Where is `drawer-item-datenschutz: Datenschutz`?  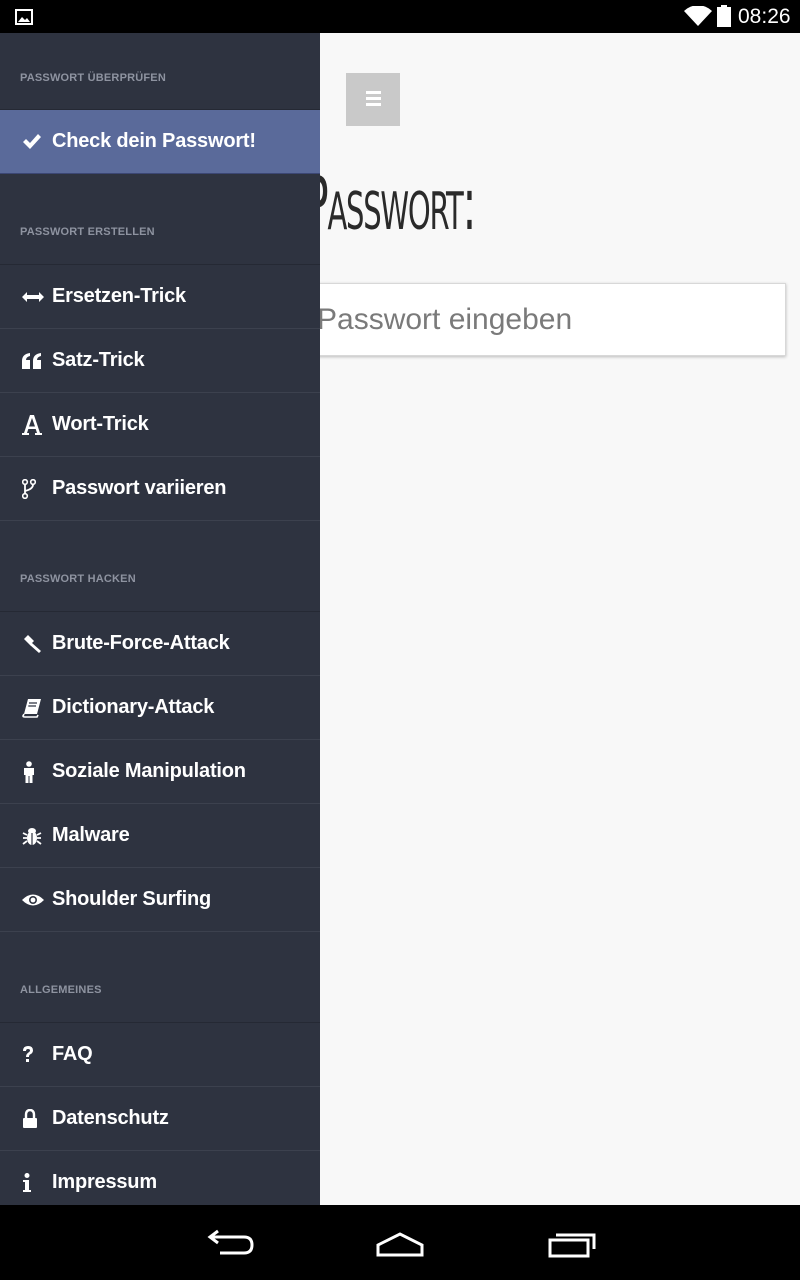
drawer-item-datenschutz: Datenschutz is located at coordinates (160, 1119).